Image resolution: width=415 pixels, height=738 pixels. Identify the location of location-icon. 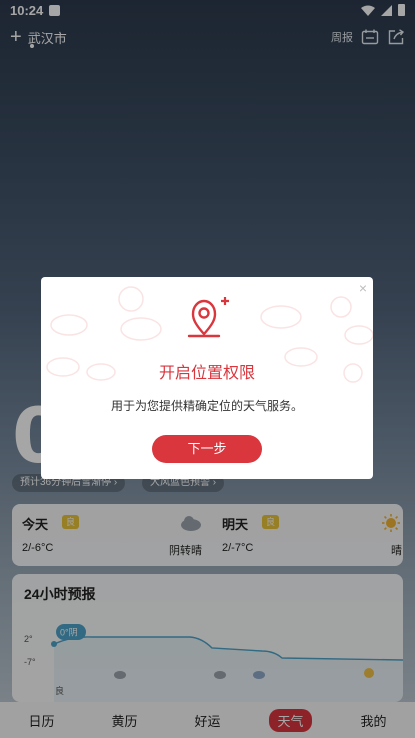
(208, 317).